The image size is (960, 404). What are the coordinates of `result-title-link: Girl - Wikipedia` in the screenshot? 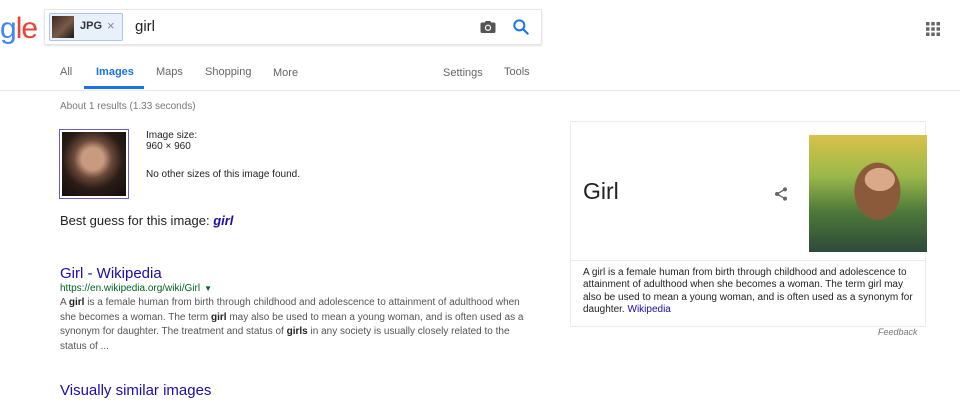 It's located at (111, 273).